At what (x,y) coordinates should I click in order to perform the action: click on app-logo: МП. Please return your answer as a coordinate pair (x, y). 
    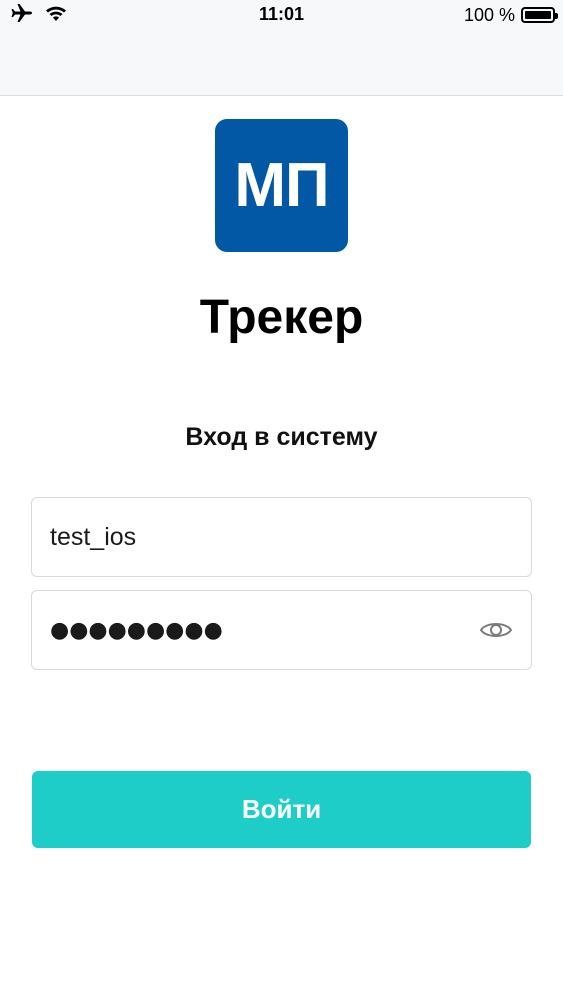
    Looking at the image, I should click on (281, 185).